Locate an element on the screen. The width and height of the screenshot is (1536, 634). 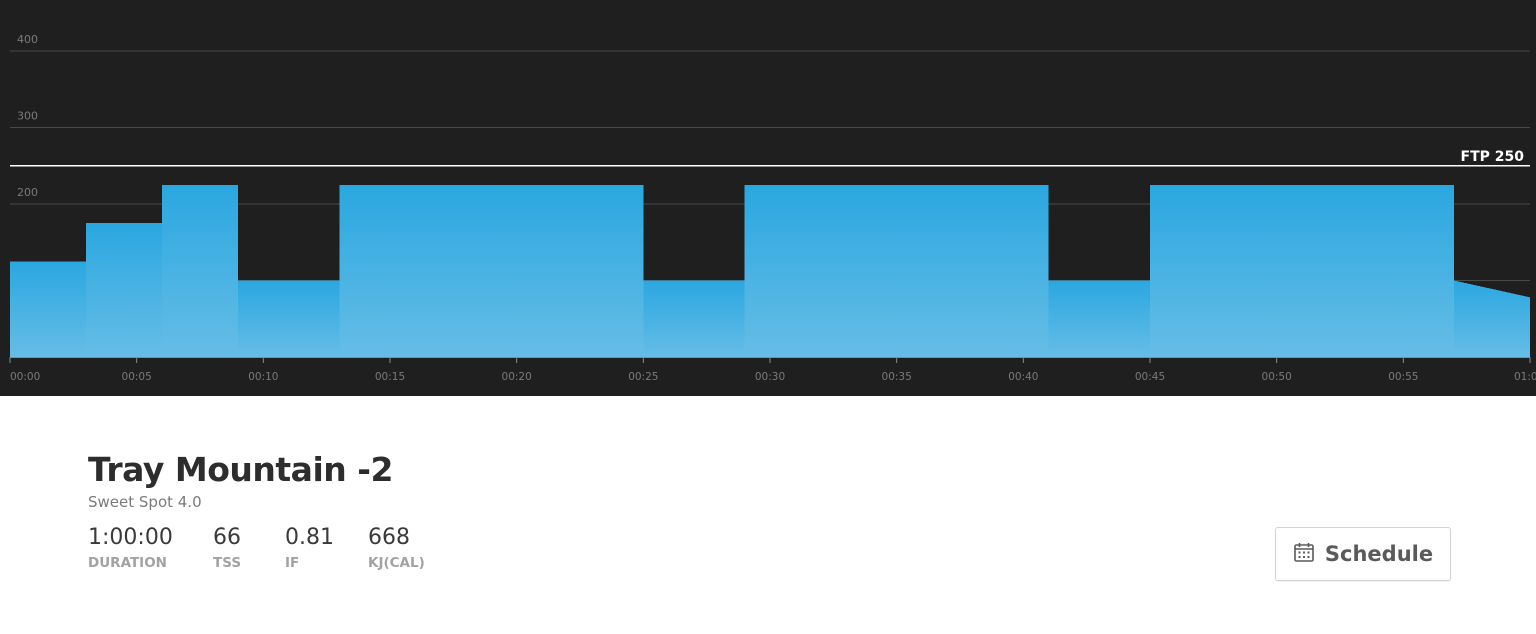
stat-kj: 668 KJ(CAL) is located at coordinates (418, 547).